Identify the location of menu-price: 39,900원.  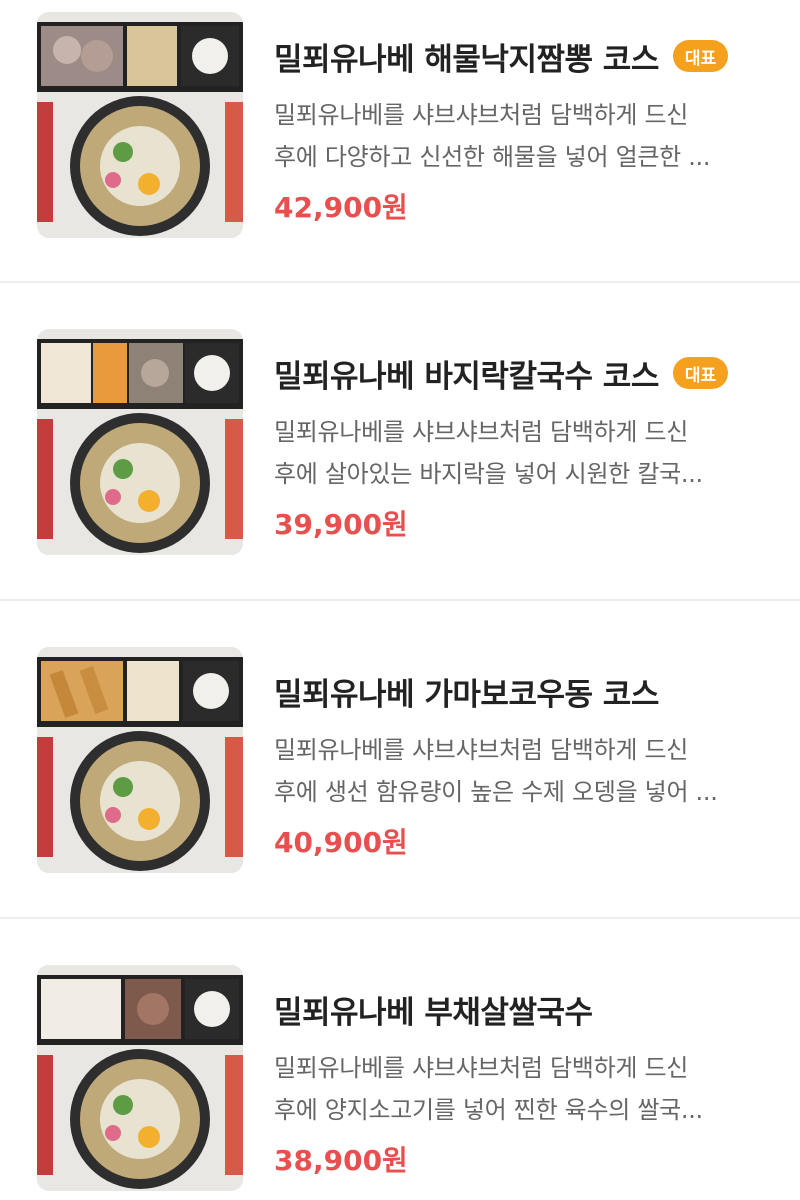
(341, 524).